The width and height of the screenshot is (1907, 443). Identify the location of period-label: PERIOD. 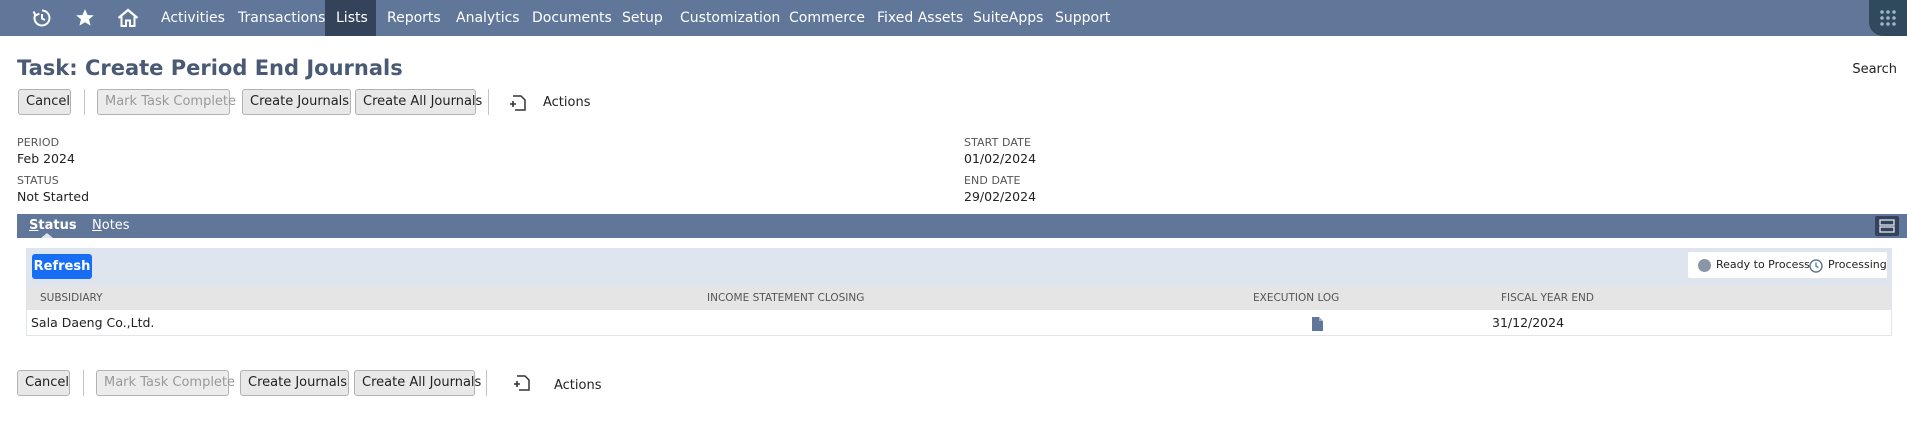
(38, 142).